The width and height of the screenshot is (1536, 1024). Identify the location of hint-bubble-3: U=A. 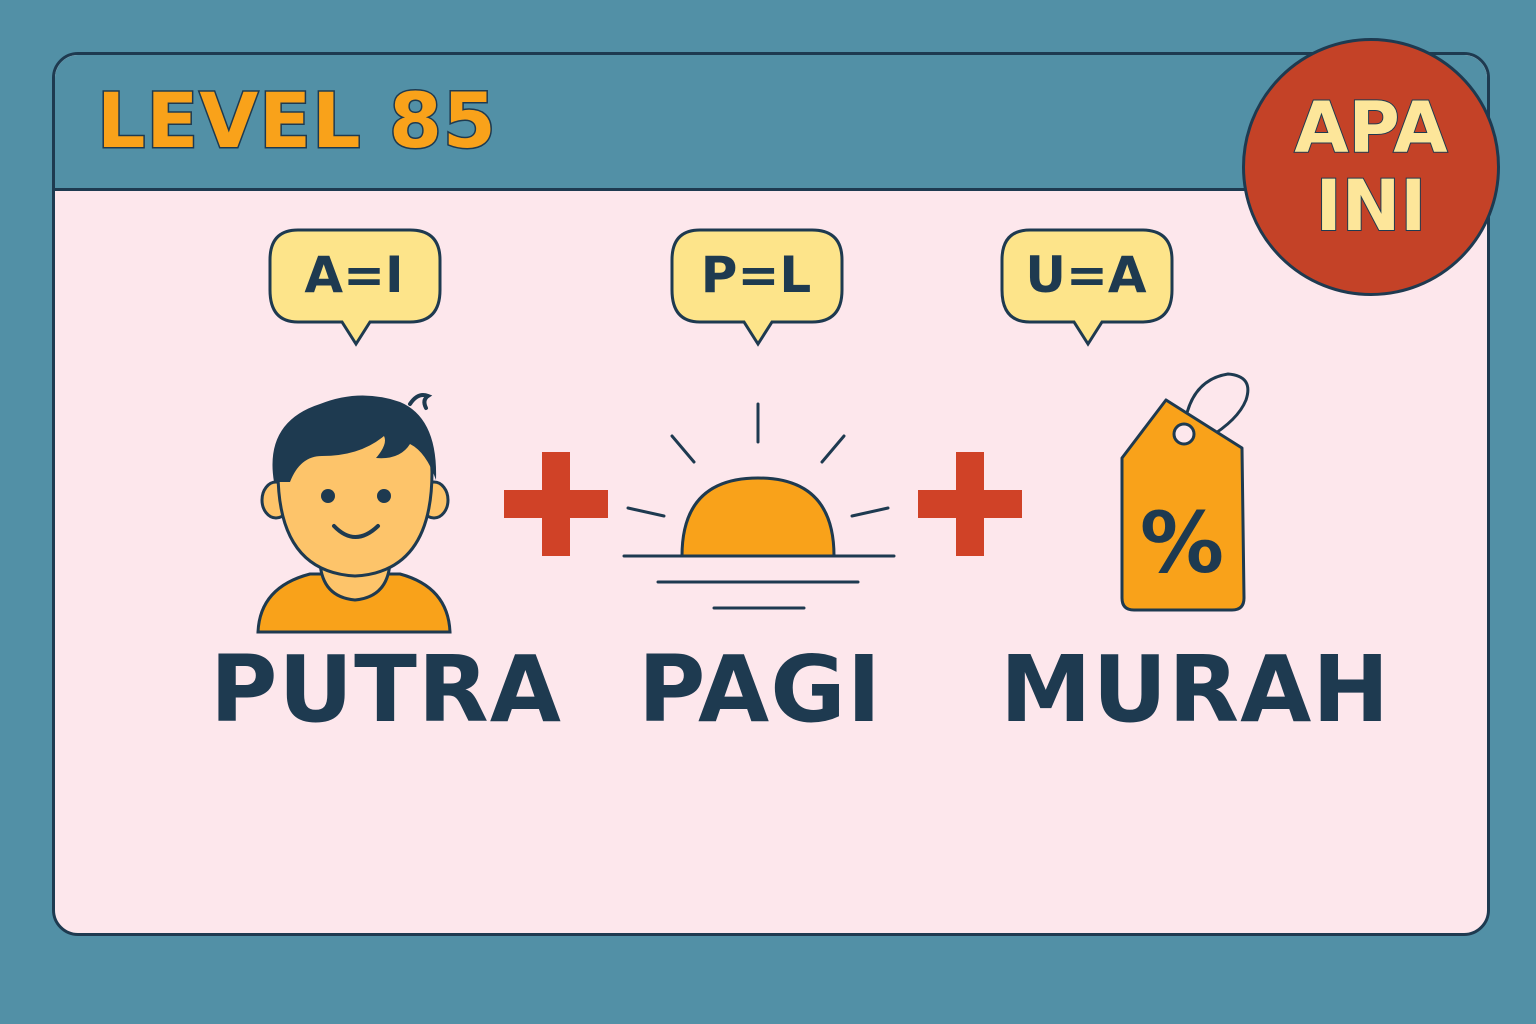
(1087, 287).